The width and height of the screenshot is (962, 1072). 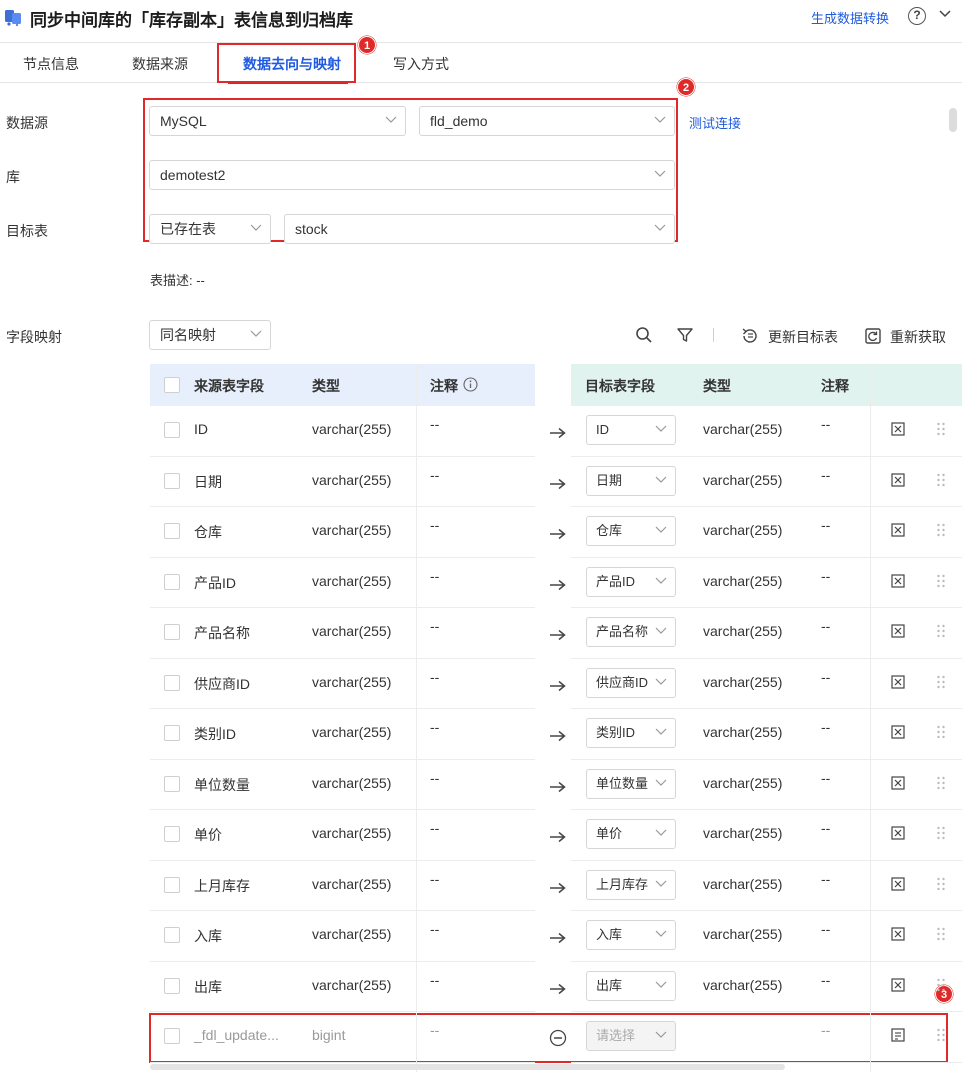 What do you see at coordinates (766, 886) in the screenshot?
I see `target-row: 上月库存 varchar(255) --` at bounding box center [766, 886].